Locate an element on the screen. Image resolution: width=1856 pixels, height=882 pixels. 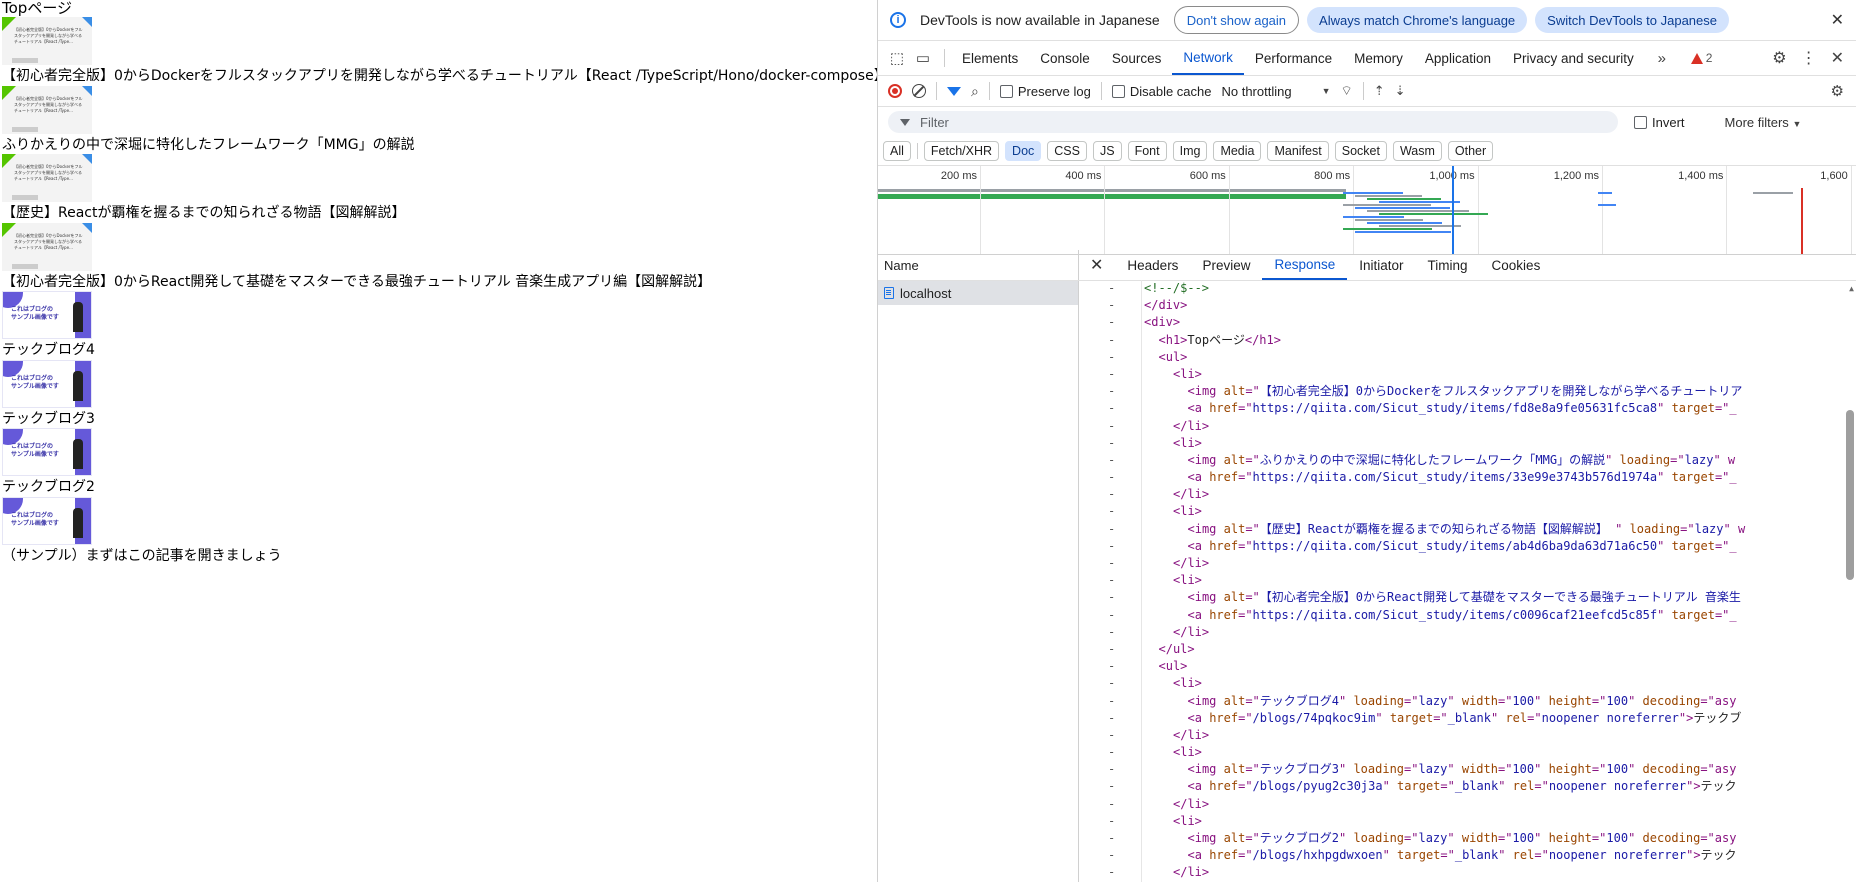
type-filter-media: Media is located at coordinates (1237, 151).